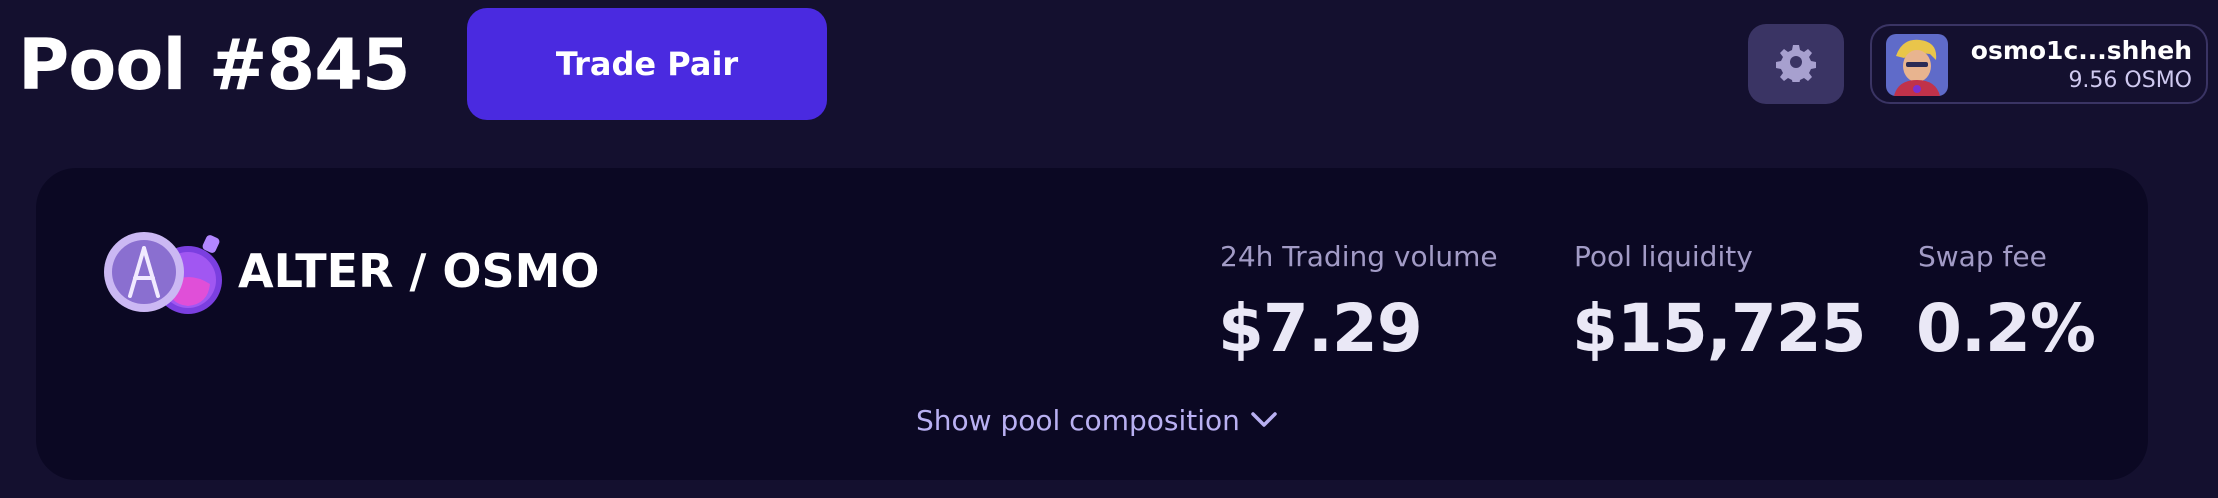 This screenshot has height=498, width=2218. Describe the element at coordinates (1719, 328) in the screenshot. I see `stat-value-pool-liquidity: $15,725` at that location.